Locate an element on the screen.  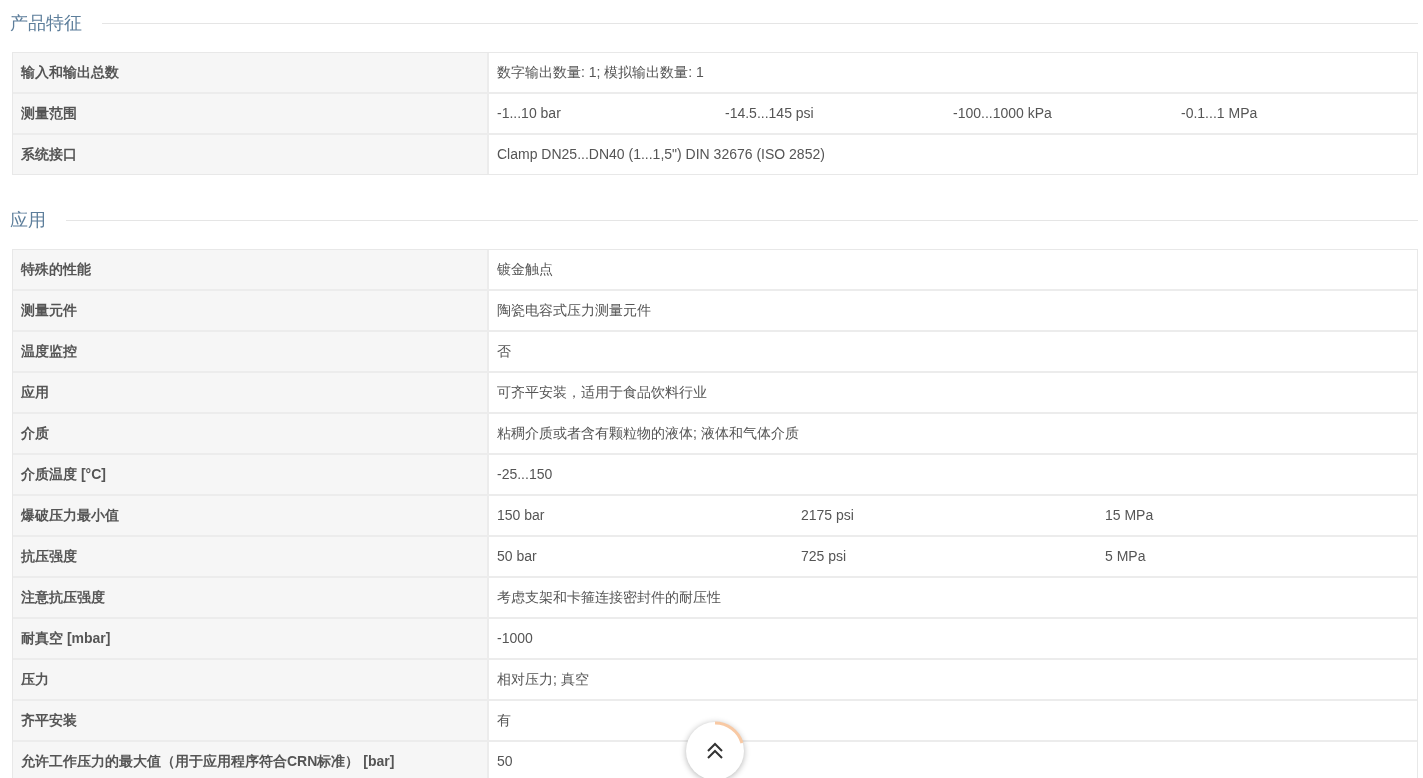
table-cell: 介质 is located at coordinates (251, 433).